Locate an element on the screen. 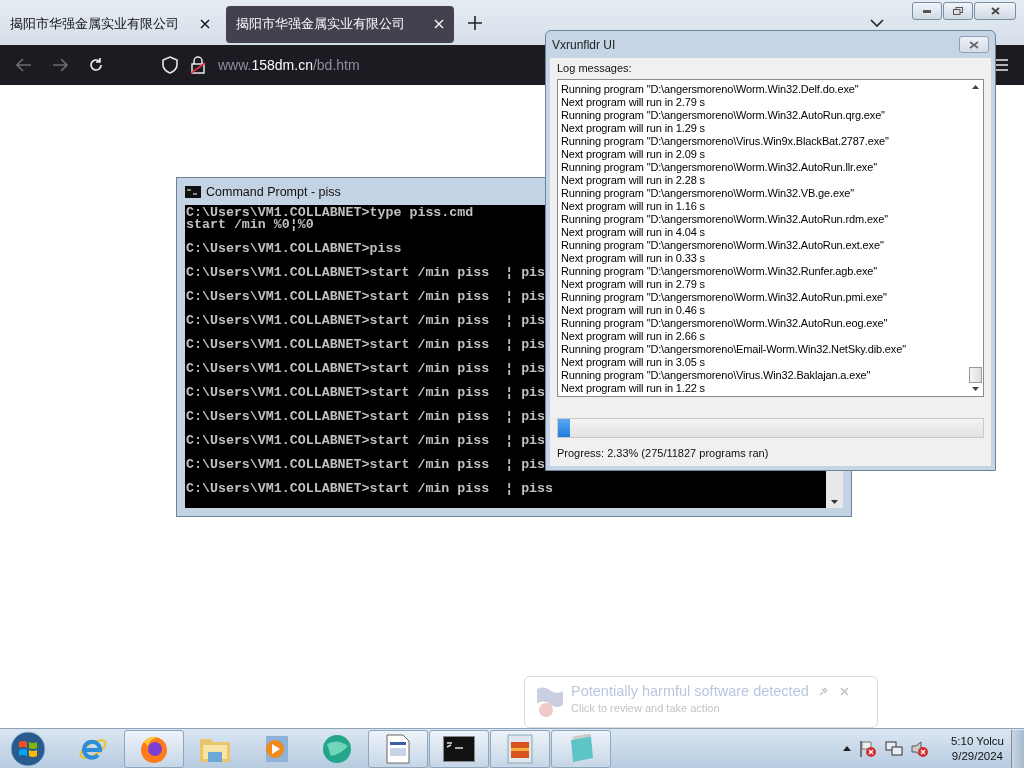  log-line: Next program will run in 3.05 s is located at coordinates (633, 362).